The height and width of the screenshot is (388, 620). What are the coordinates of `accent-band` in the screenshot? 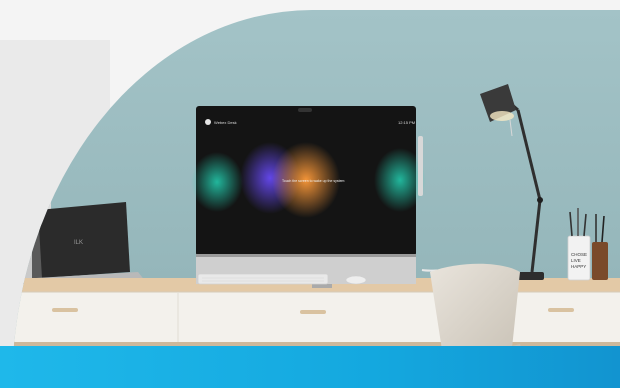 It's located at (310, 367).